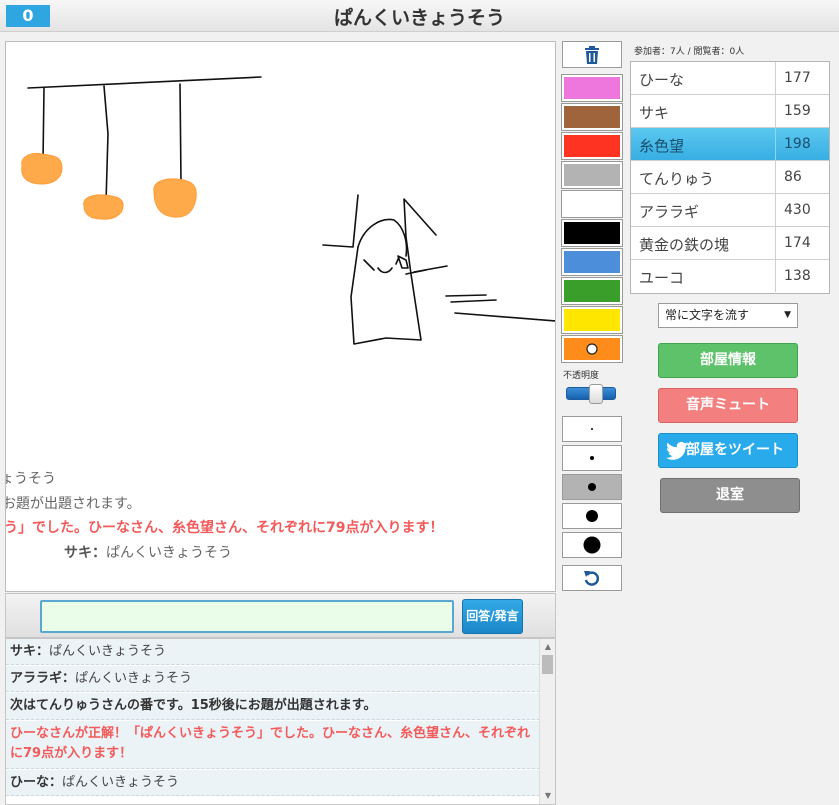  What do you see at coordinates (730, 276) in the screenshot?
I see `player-row: ユーコ 138` at bounding box center [730, 276].